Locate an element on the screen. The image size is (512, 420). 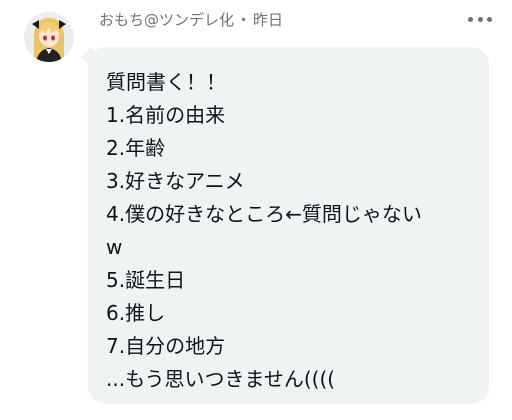
more-options-icon is located at coordinates (480, 19).